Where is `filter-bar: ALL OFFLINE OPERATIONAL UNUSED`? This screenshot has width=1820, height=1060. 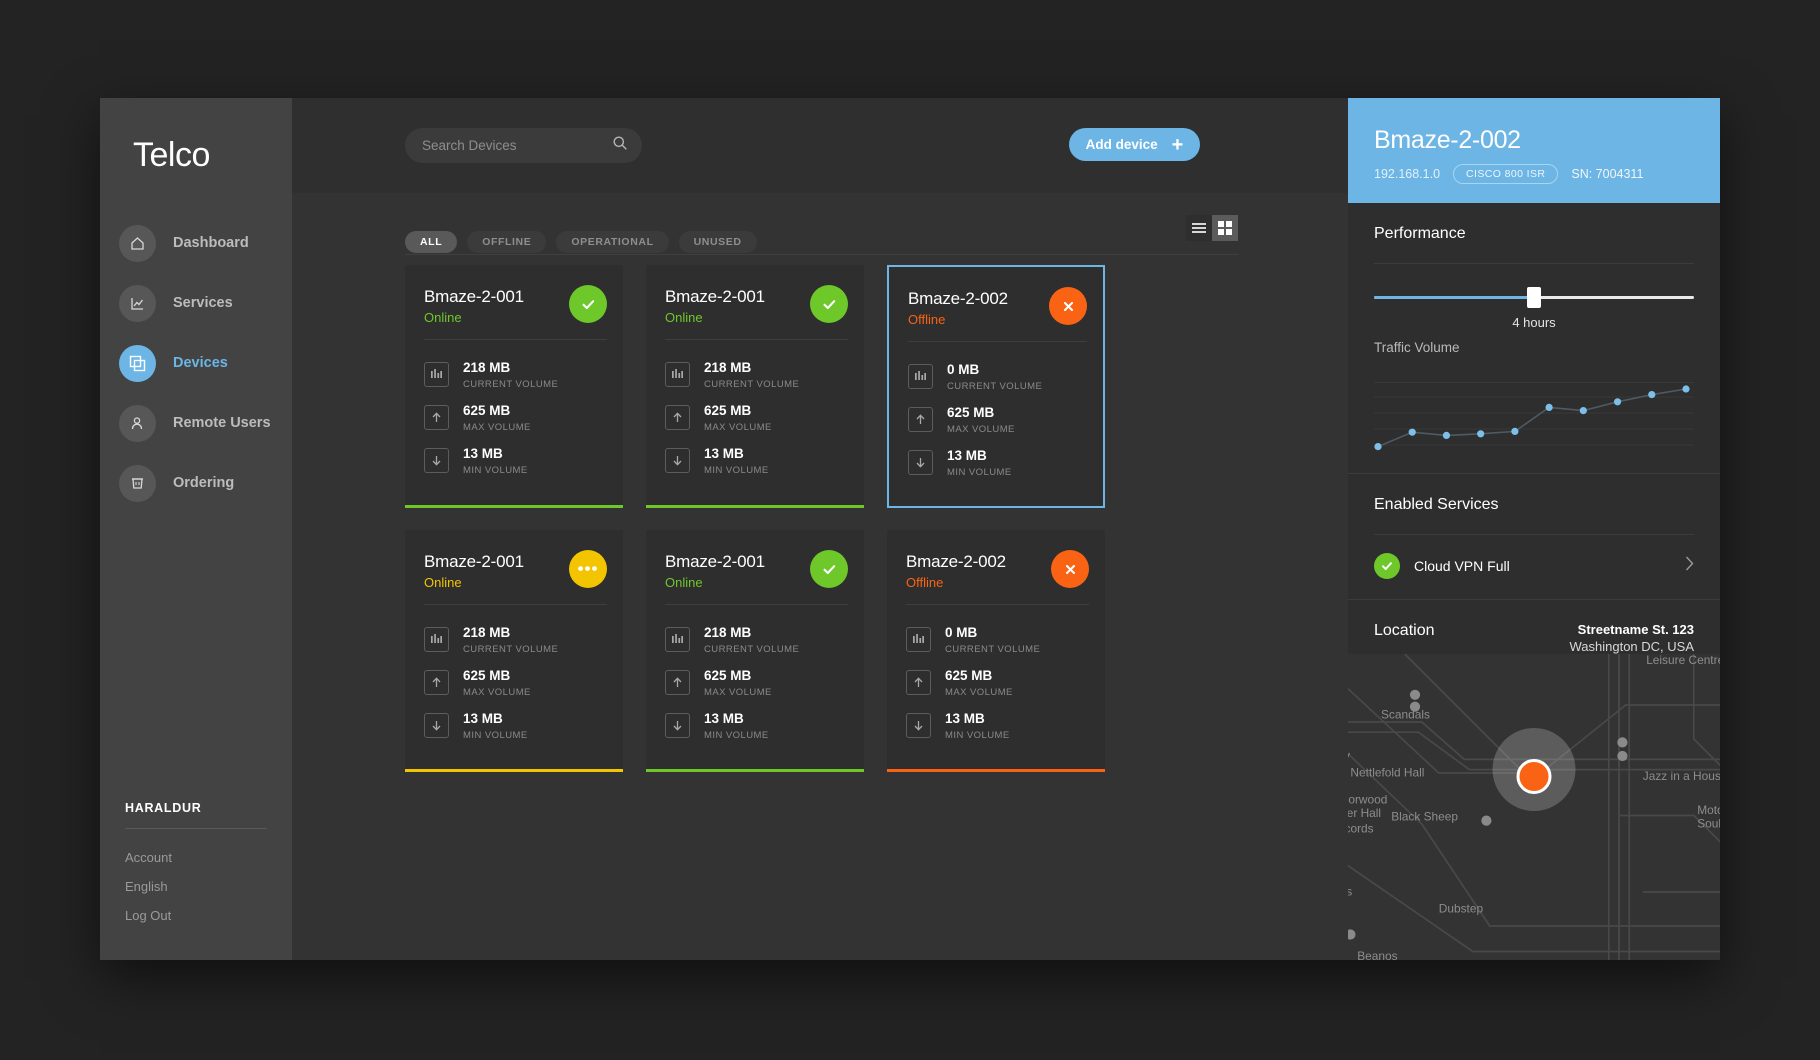
filter-bar: ALL OFFLINE OPERATIONAL UNUSED is located at coordinates (820, 229).